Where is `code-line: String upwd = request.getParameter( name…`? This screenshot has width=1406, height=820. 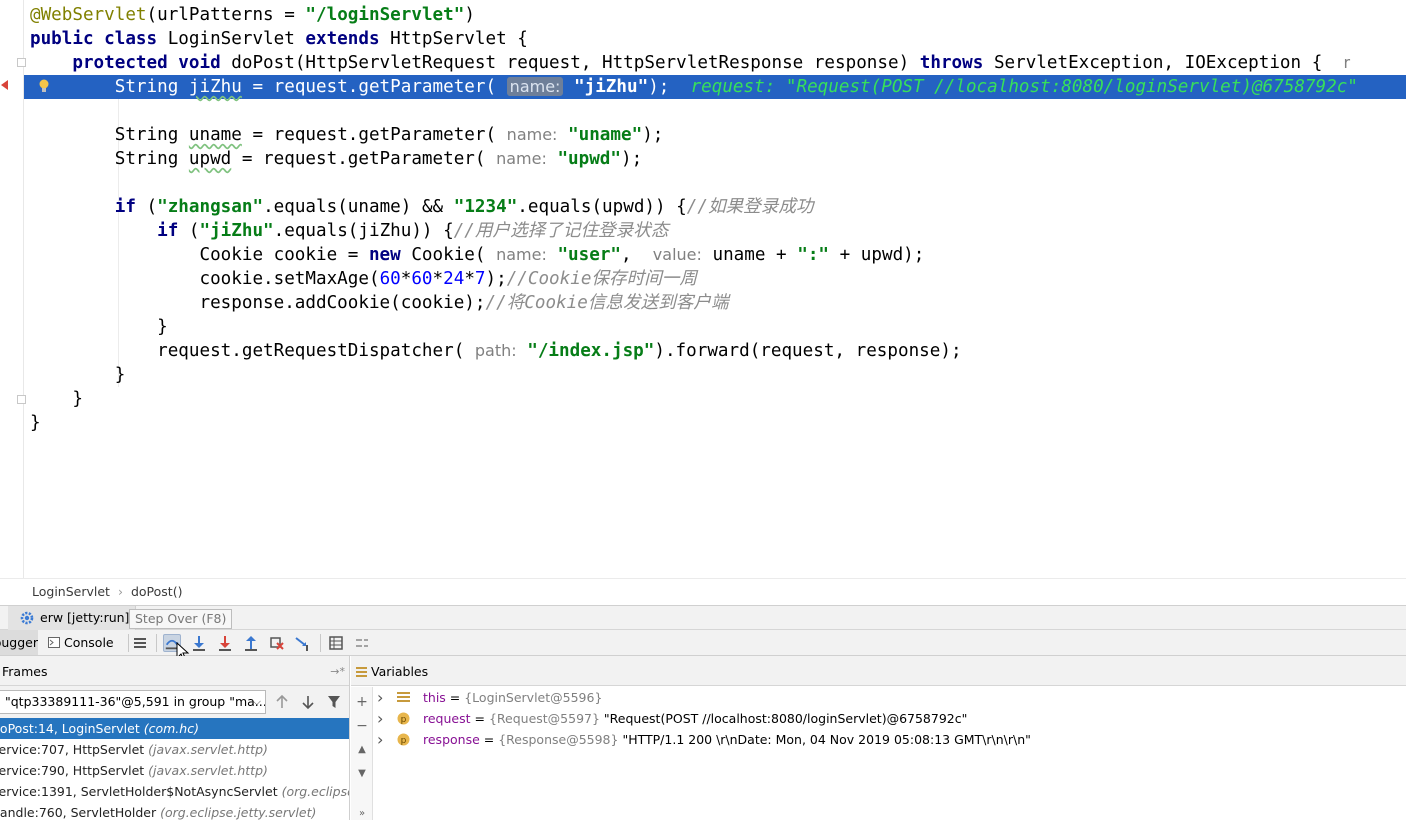
code-line: String upwd = request.getParameter( name… is located at coordinates (718, 159).